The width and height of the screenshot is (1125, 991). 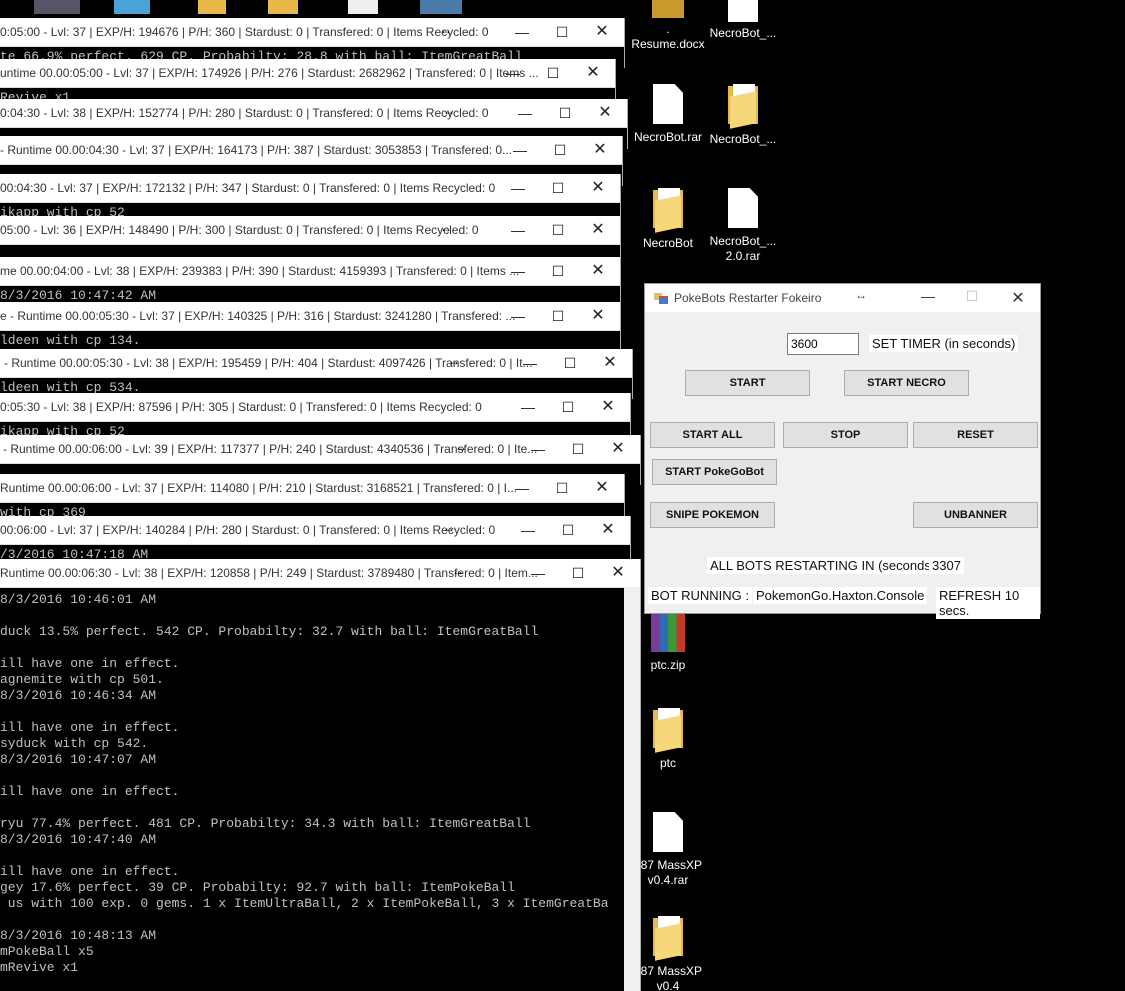 I want to click on taskbar-icons-top, so click(x=250, y=7).